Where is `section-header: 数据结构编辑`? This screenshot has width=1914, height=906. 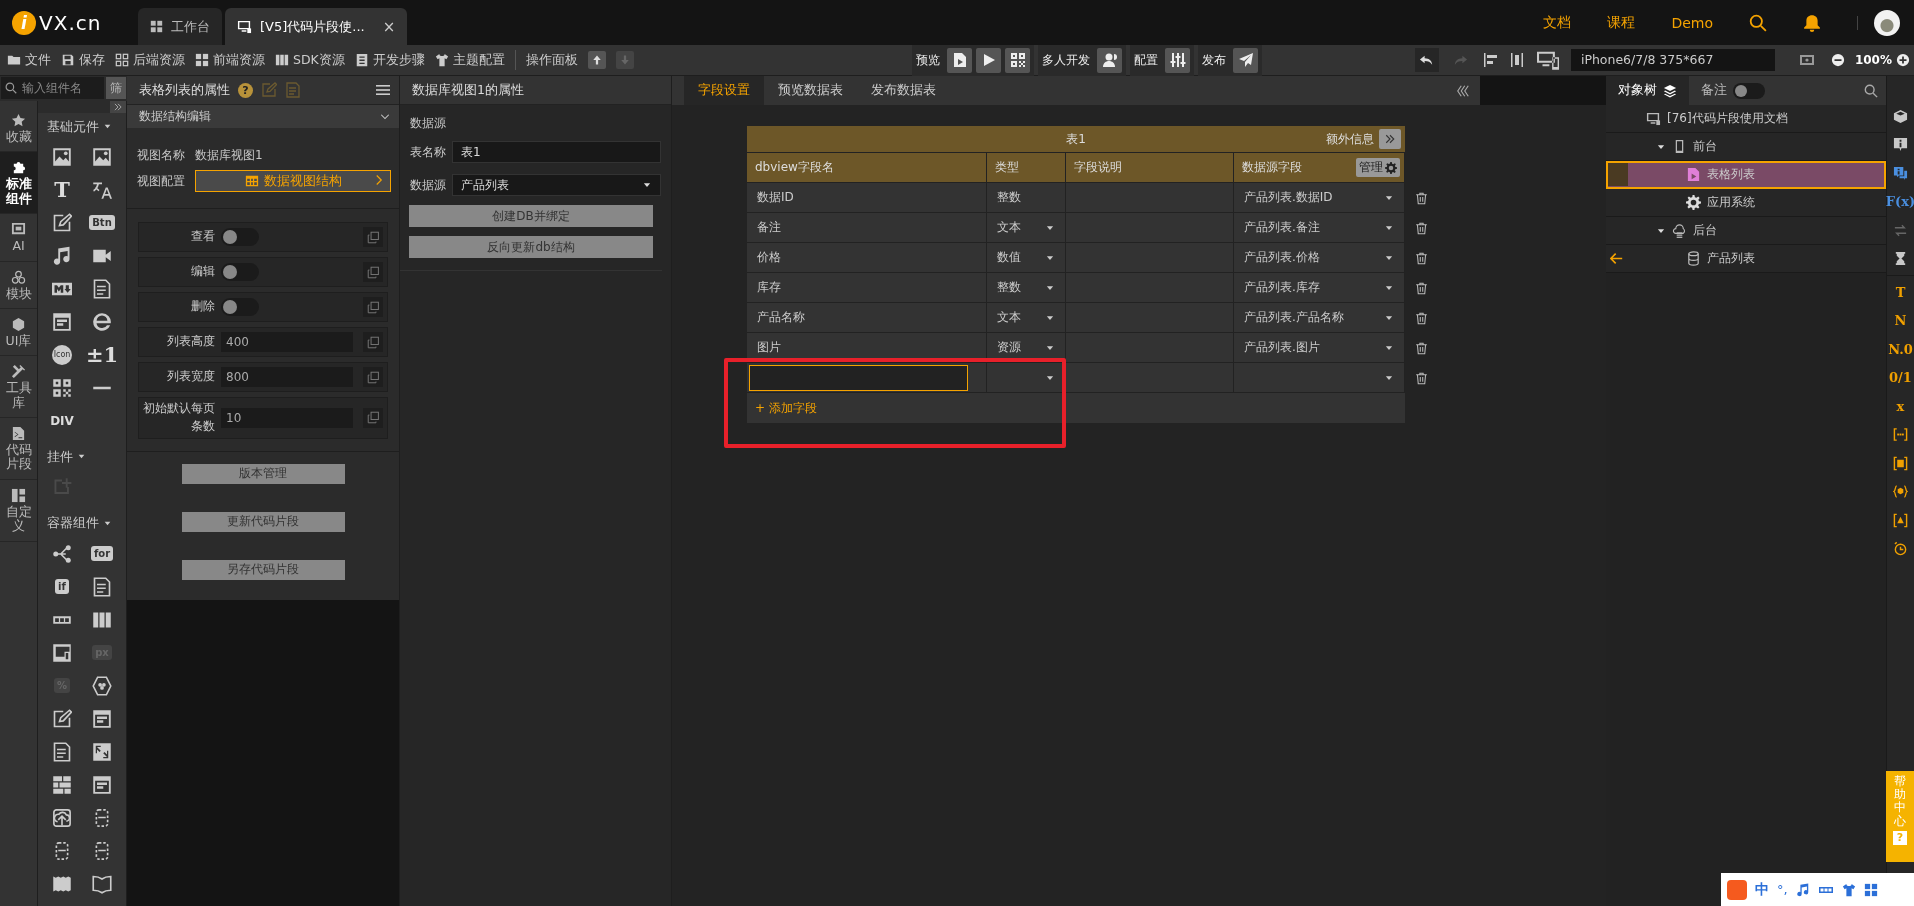 section-header: 数据结构编辑 is located at coordinates (263, 116).